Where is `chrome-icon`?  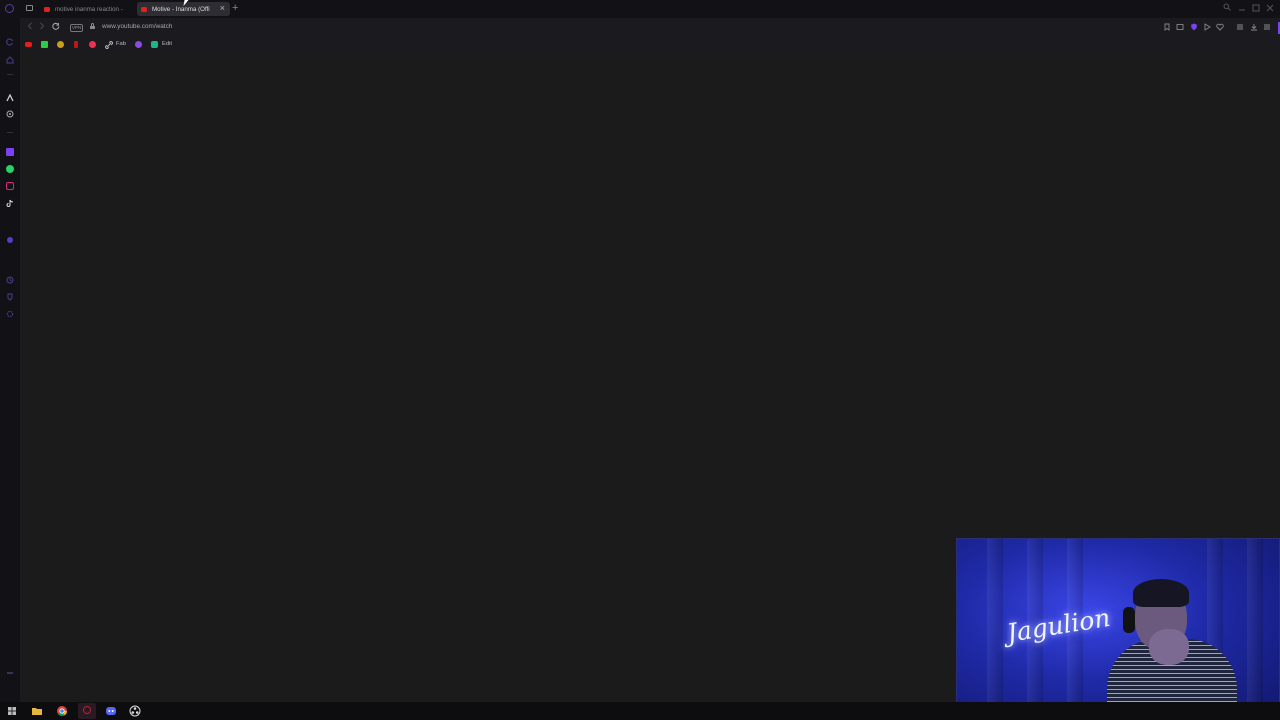 chrome-icon is located at coordinates (62, 711).